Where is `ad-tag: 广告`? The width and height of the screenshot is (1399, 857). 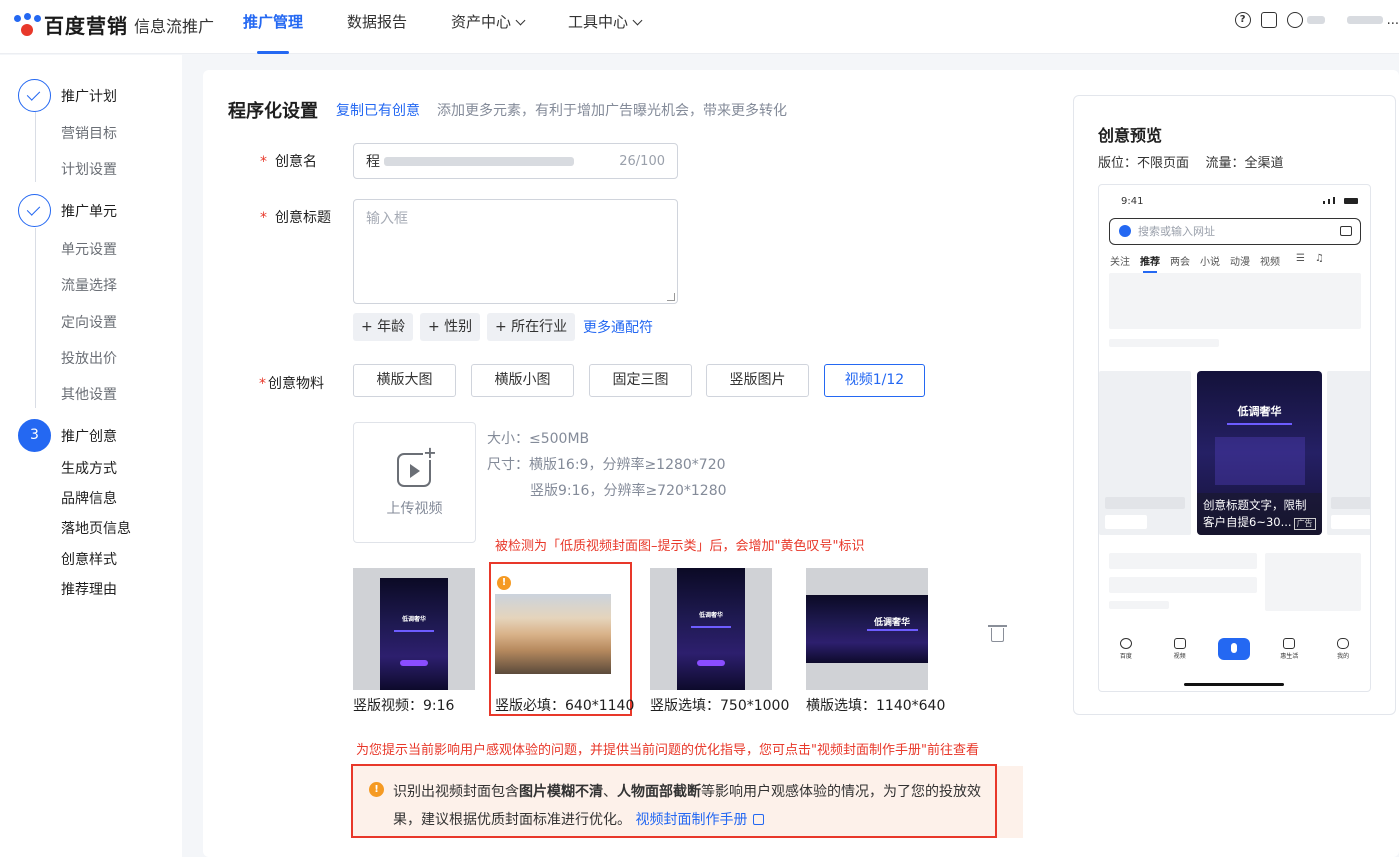 ad-tag: 广告 is located at coordinates (1304, 524).